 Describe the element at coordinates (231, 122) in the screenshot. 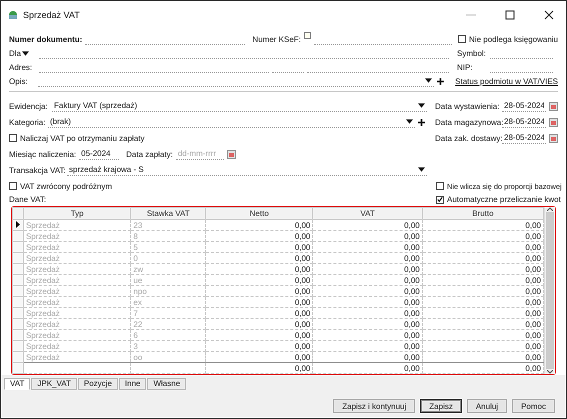

I see `category-dropdown: (brak)` at that location.